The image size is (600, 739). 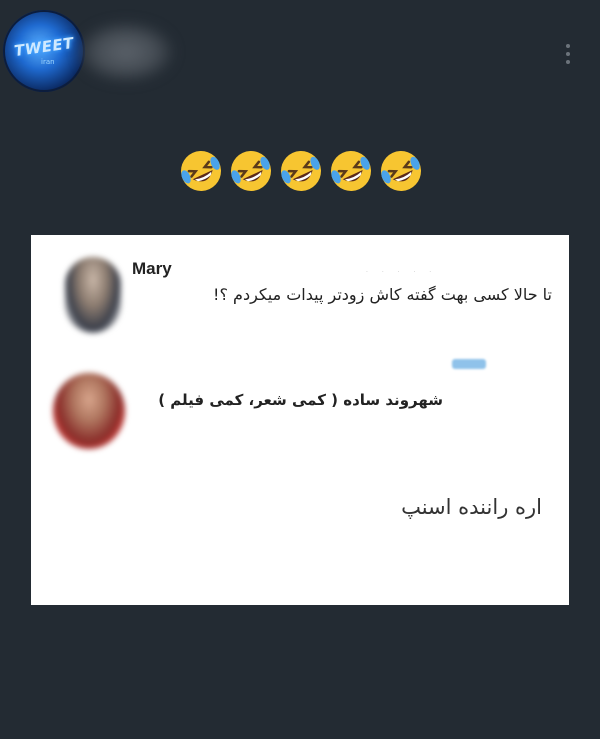 What do you see at coordinates (300, 400) in the screenshot?
I see `reply-author-name: شهروند ساده ( کمی شعر، کمی فیلم )` at bounding box center [300, 400].